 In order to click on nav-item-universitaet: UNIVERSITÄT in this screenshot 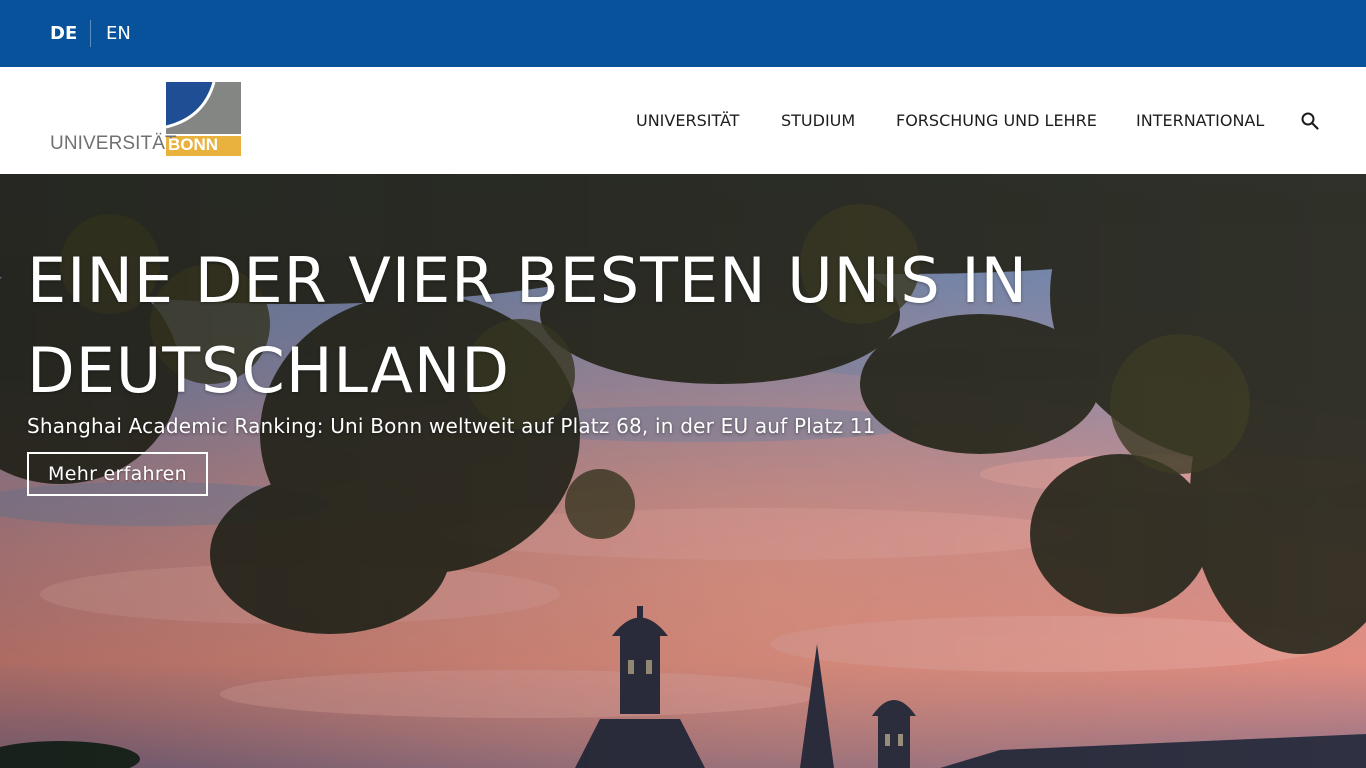, I will do `click(687, 121)`.